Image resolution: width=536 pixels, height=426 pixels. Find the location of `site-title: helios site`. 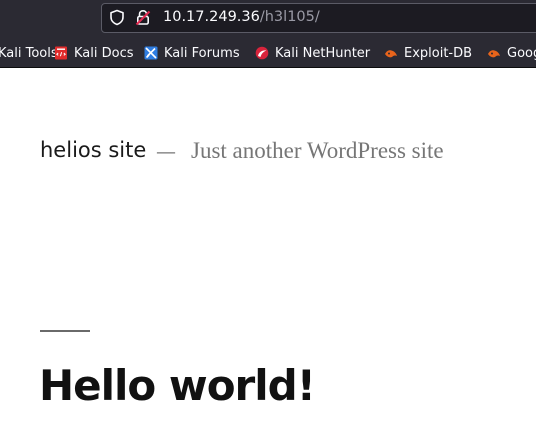

site-title: helios site is located at coordinates (93, 150).